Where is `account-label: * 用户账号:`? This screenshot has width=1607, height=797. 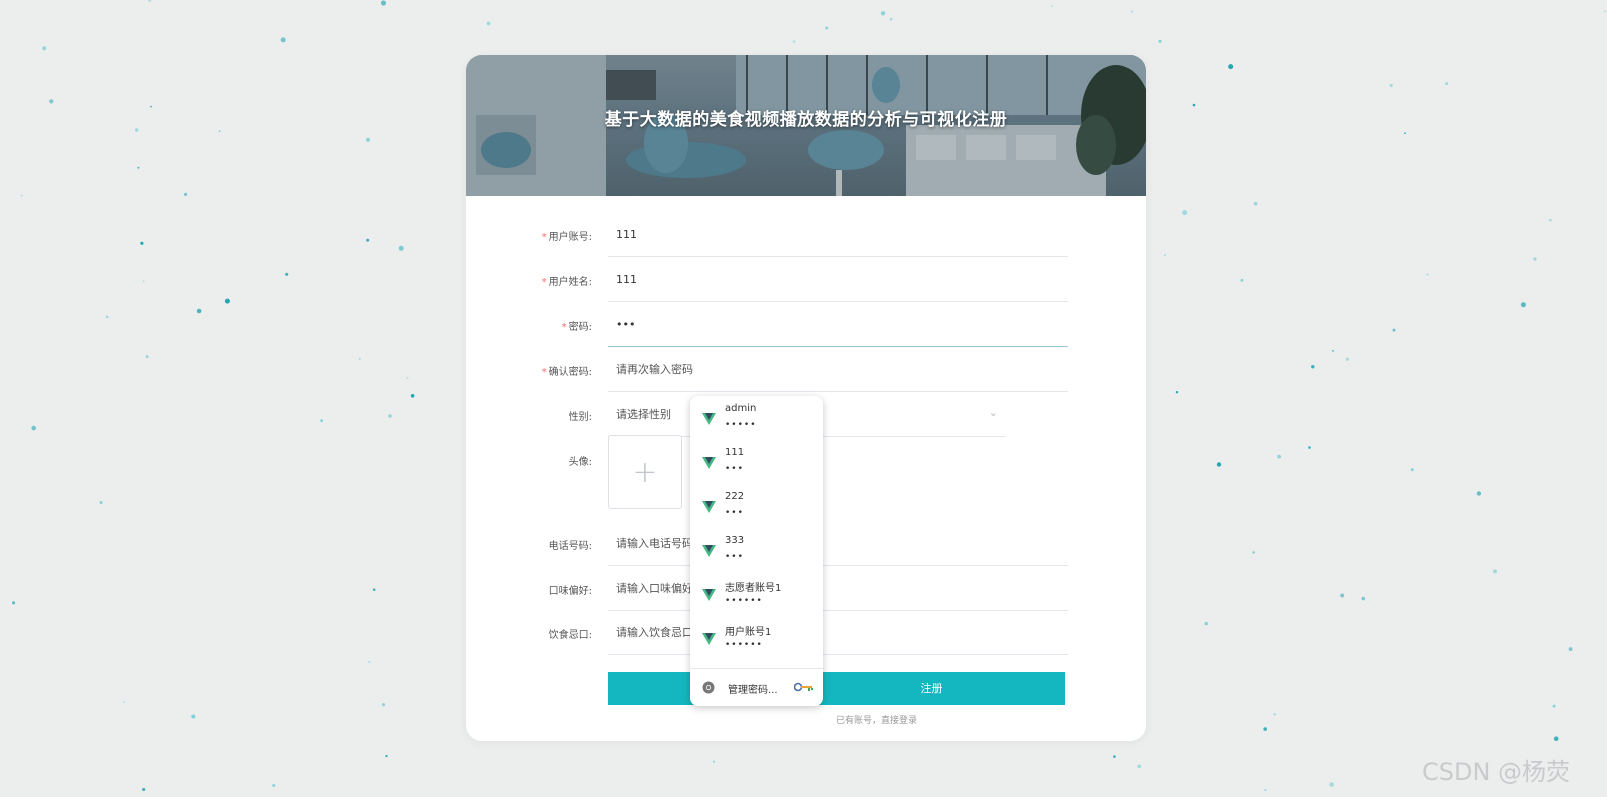 account-label: * 用户账号: is located at coordinates (566, 237).